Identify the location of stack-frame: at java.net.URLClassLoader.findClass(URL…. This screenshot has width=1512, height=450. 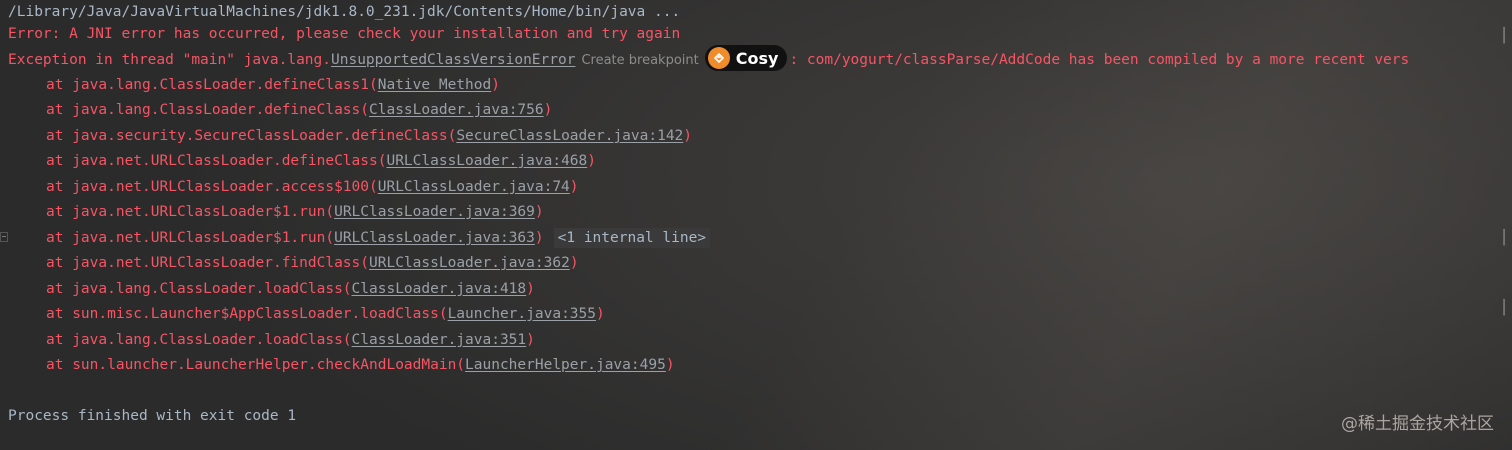
(312, 263).